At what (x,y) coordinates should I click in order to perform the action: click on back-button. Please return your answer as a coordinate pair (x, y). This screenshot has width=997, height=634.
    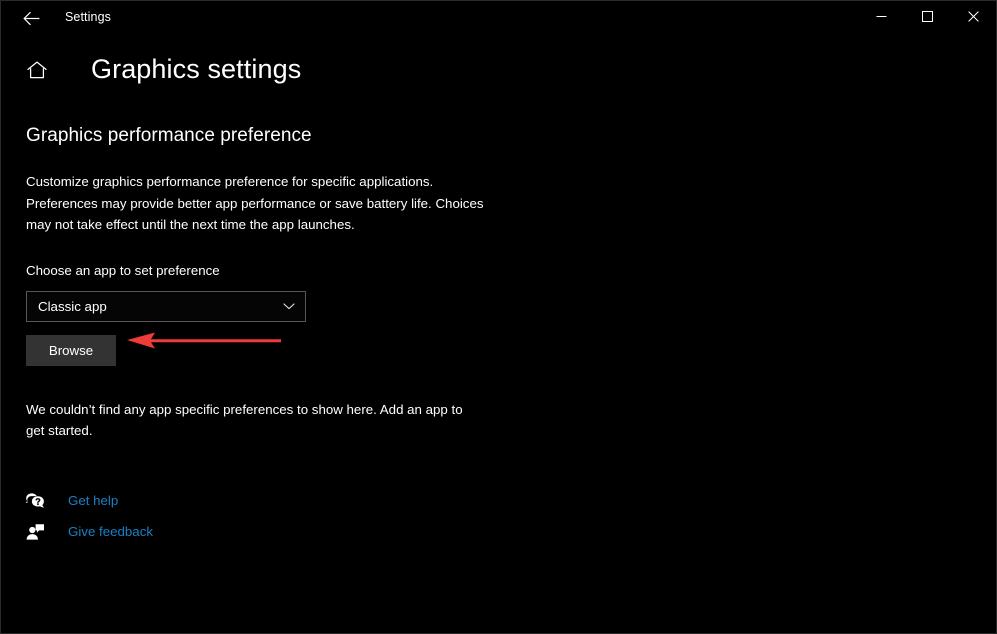
    Looking at the image, I should click on (31, 18).